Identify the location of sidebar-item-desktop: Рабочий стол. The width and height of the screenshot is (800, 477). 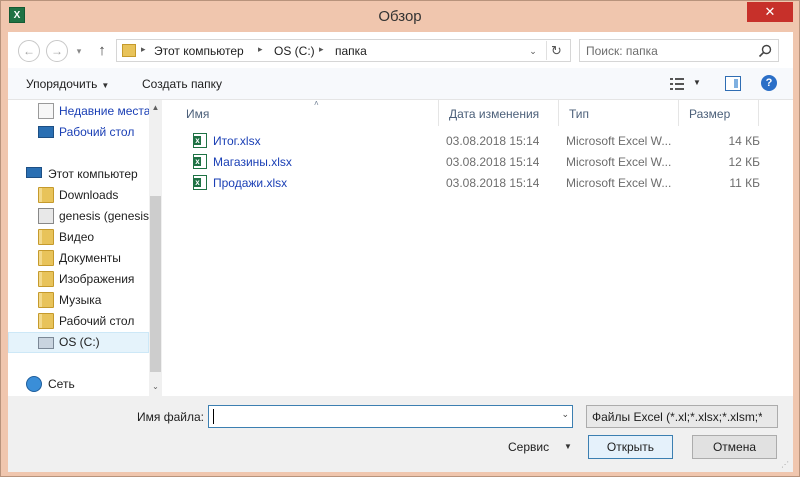
(78, 321).